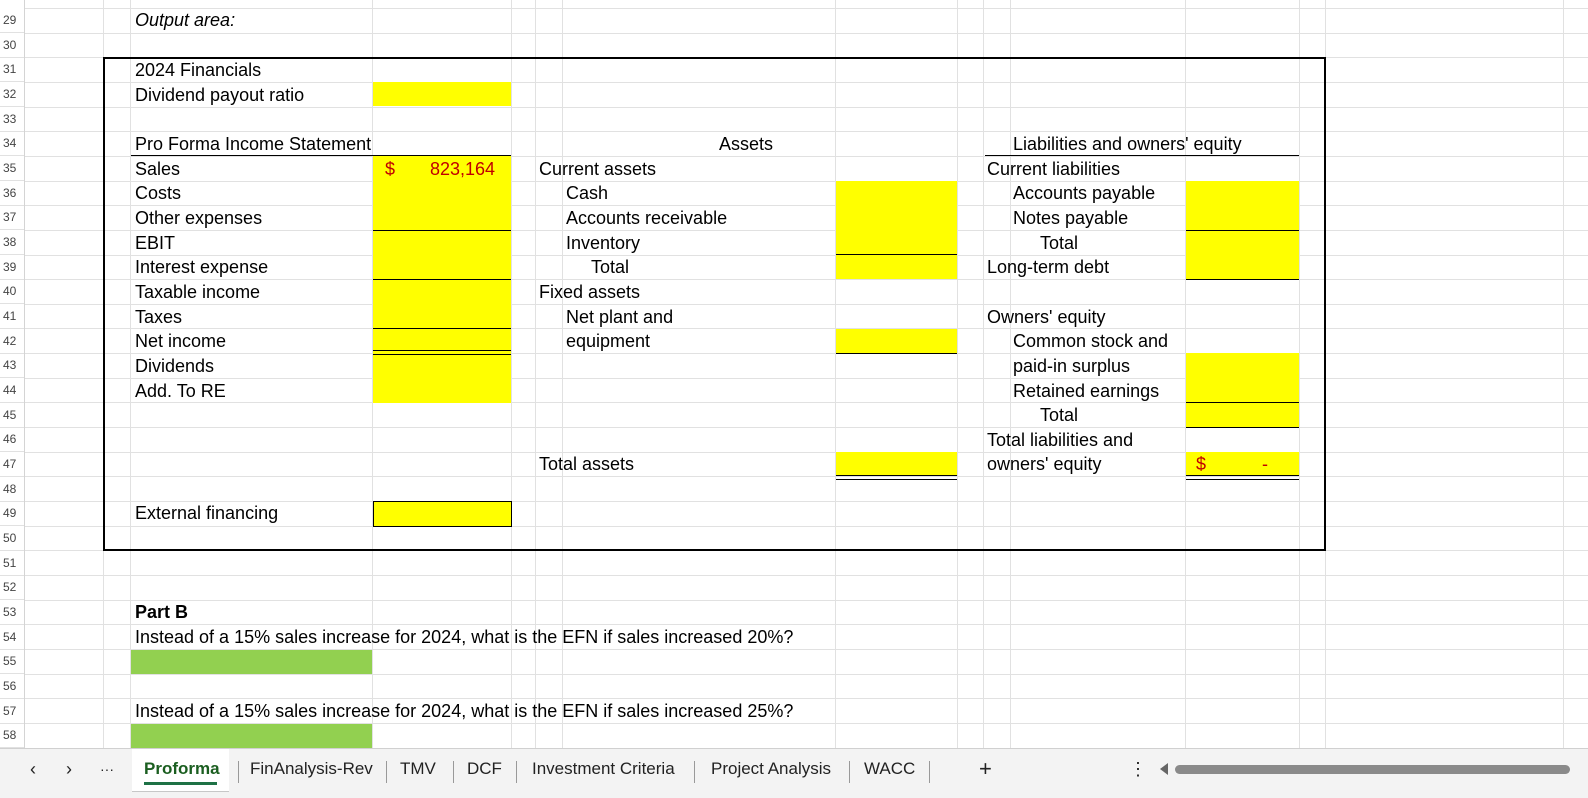  What do you see at coordinates (12, 119) in the screenshot?
I see `row-number: 33` at bounding box center [12, 119].